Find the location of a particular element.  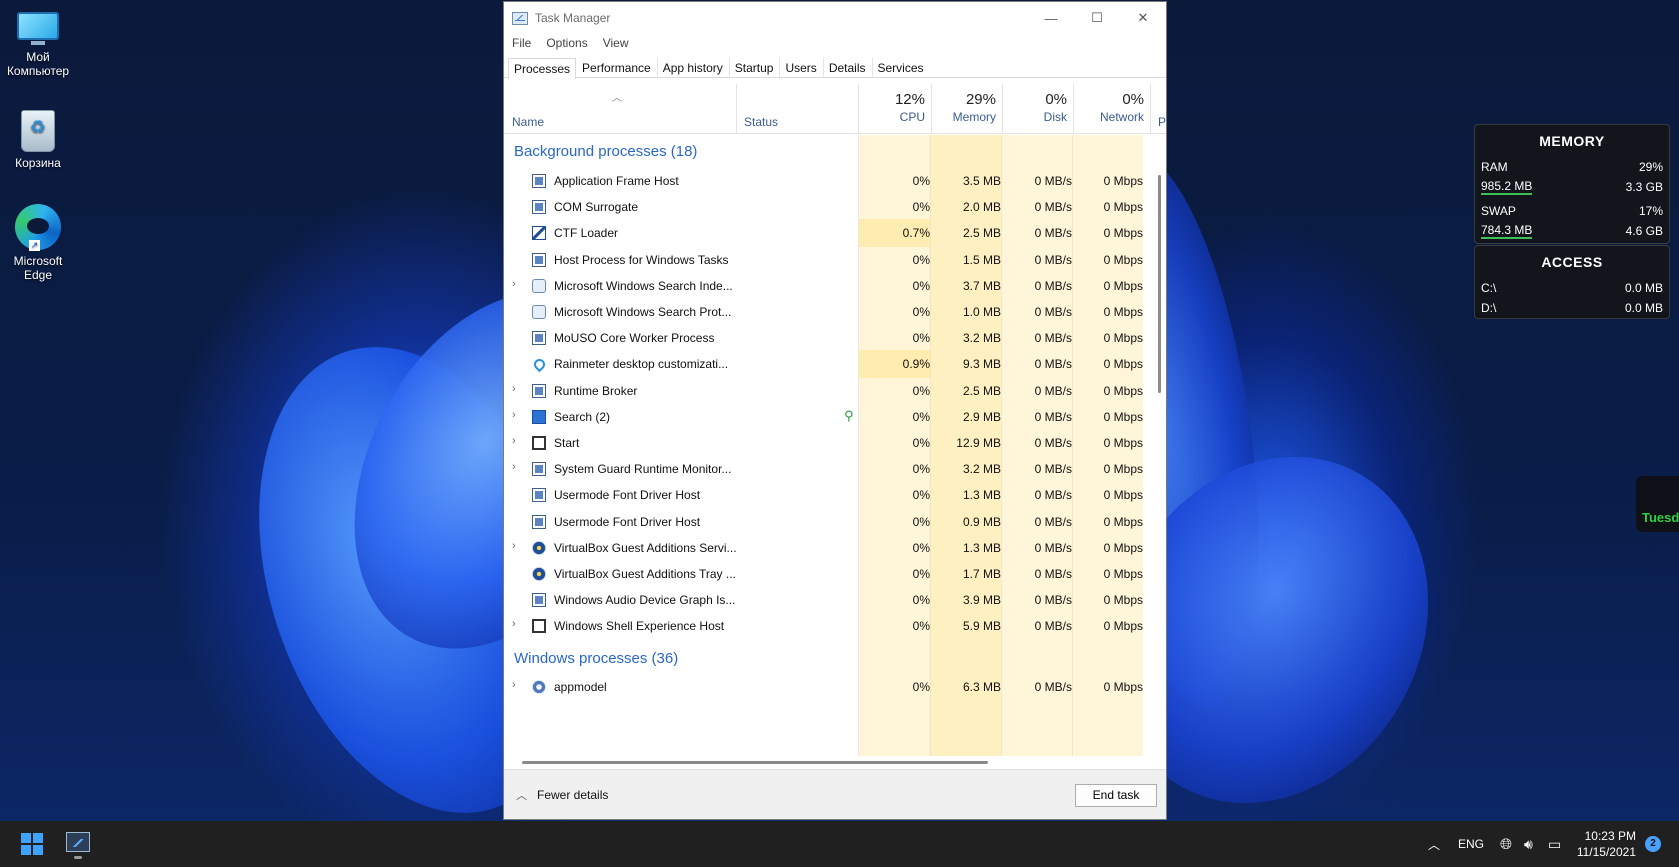

process-cpu: 0.9% is located at coordinates (916, 364).